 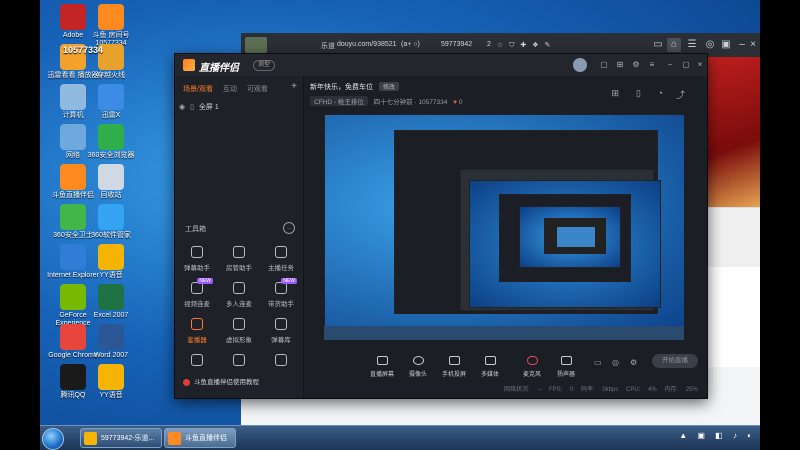 I want to click on streamer-avatar, so click(x=256, y=45).